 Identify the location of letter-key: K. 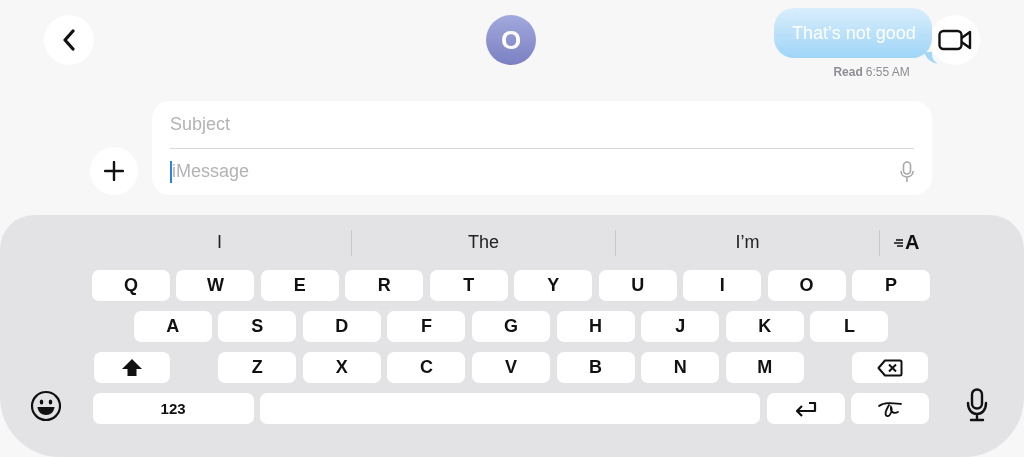
(764, 326).